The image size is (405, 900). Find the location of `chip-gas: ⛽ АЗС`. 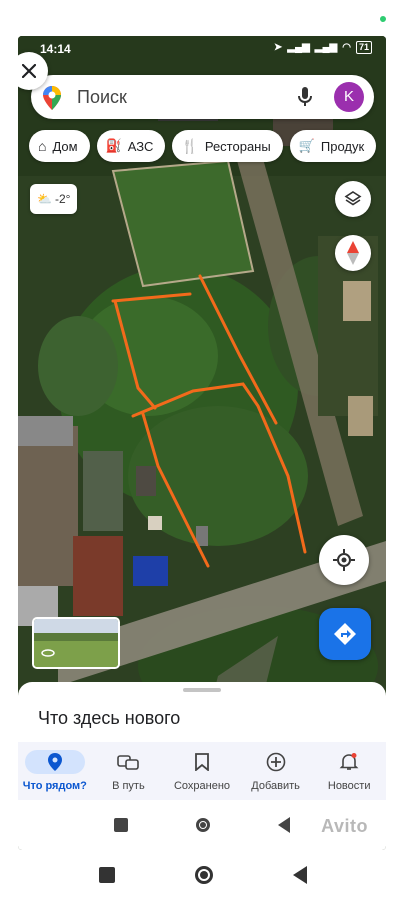

chip-gas: ⛽ АЗС is located at coordinates (131, 146).